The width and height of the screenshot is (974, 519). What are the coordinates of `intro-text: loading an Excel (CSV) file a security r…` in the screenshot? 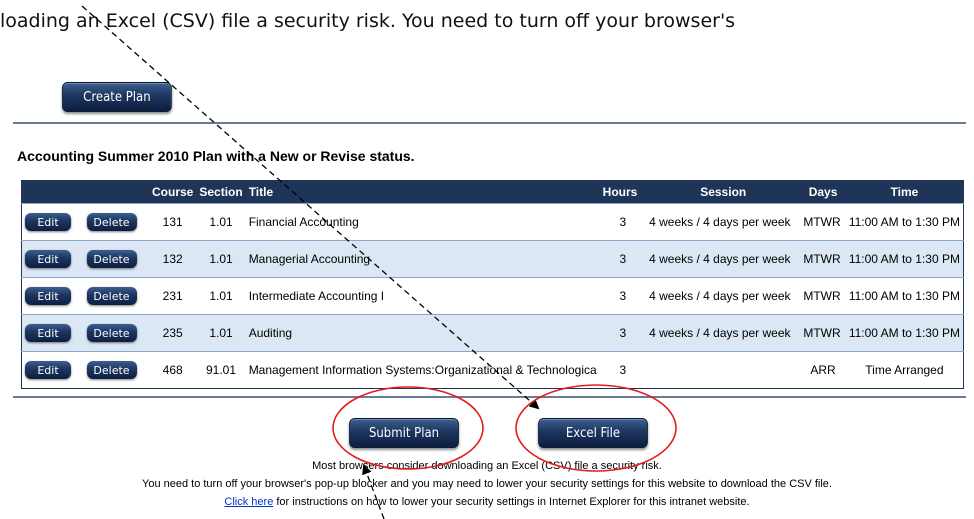 It's located at (368, 21).